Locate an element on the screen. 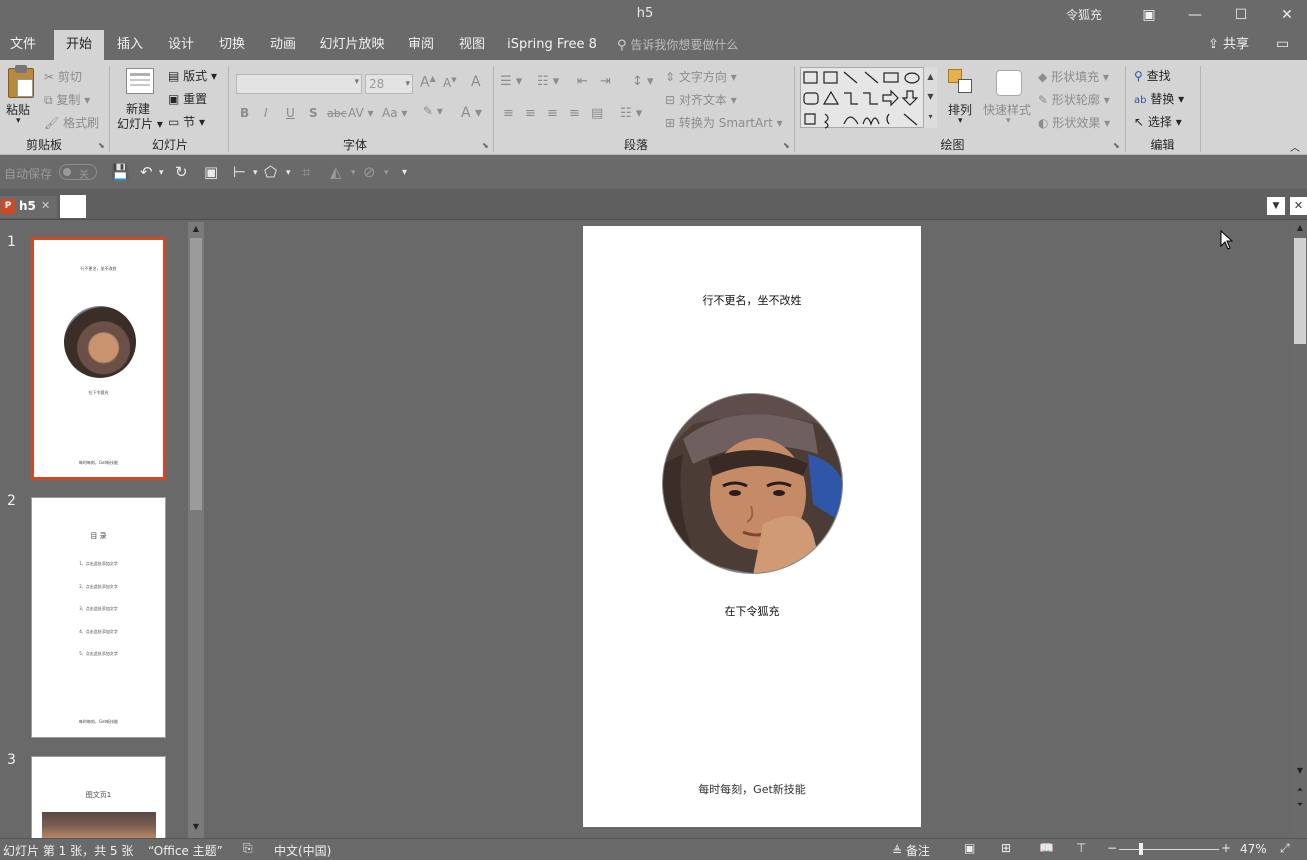 The image size is (1307, 860). thumbnail-scrollbar: ▲ ▼ is located at coordinates (196, 530).